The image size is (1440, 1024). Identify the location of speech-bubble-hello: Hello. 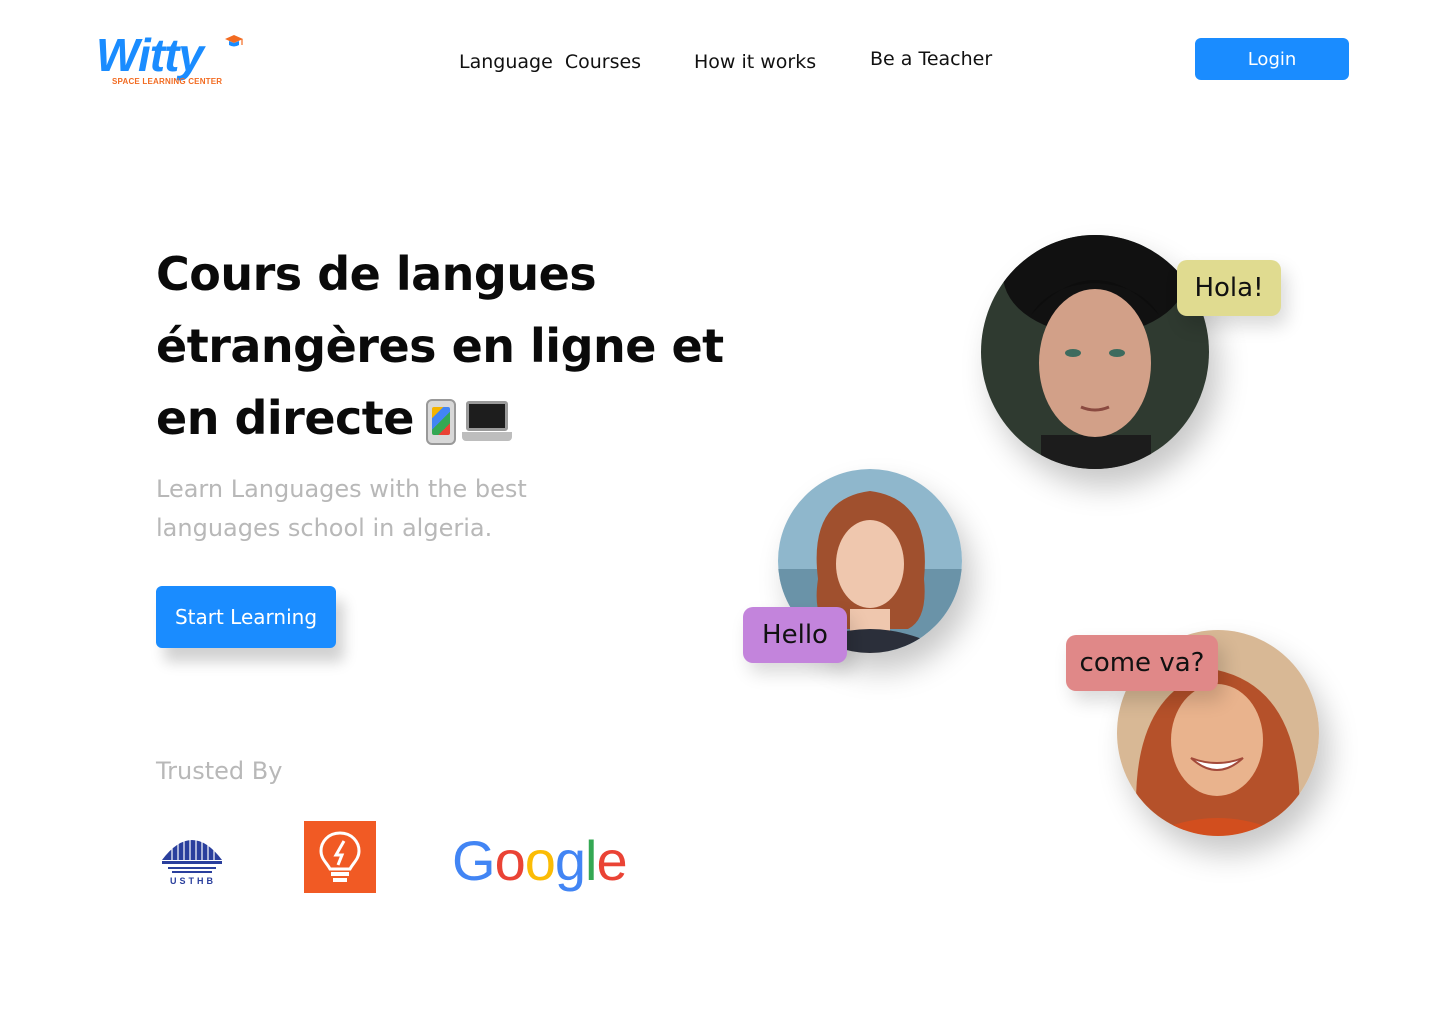
(795, 635).